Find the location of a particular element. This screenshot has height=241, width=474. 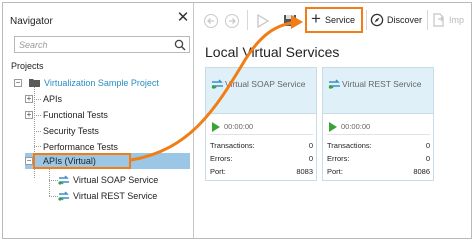

port-row: Port: 8083 is located at coordinates (261, 172).